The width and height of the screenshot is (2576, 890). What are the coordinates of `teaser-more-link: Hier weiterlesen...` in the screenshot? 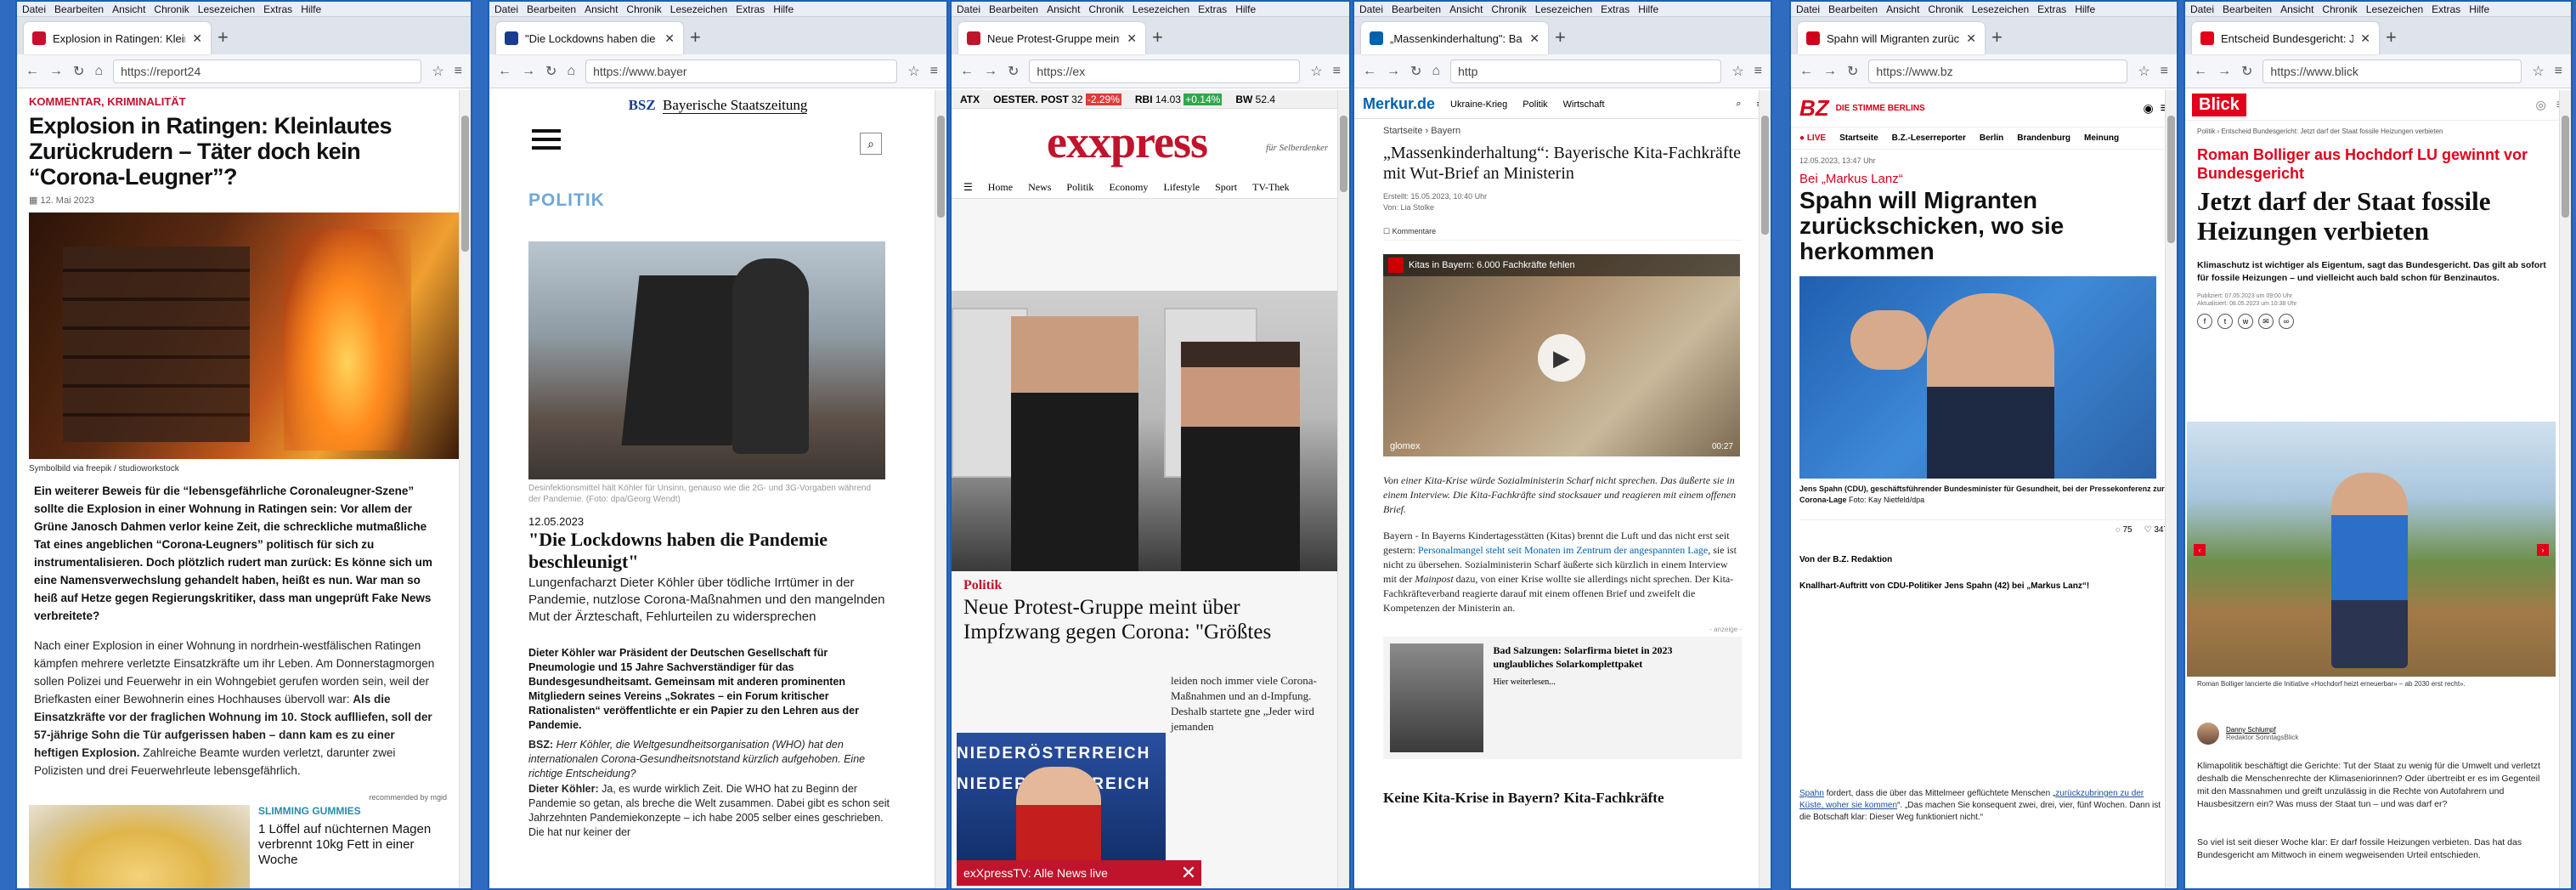 It's located at (1615, 682).